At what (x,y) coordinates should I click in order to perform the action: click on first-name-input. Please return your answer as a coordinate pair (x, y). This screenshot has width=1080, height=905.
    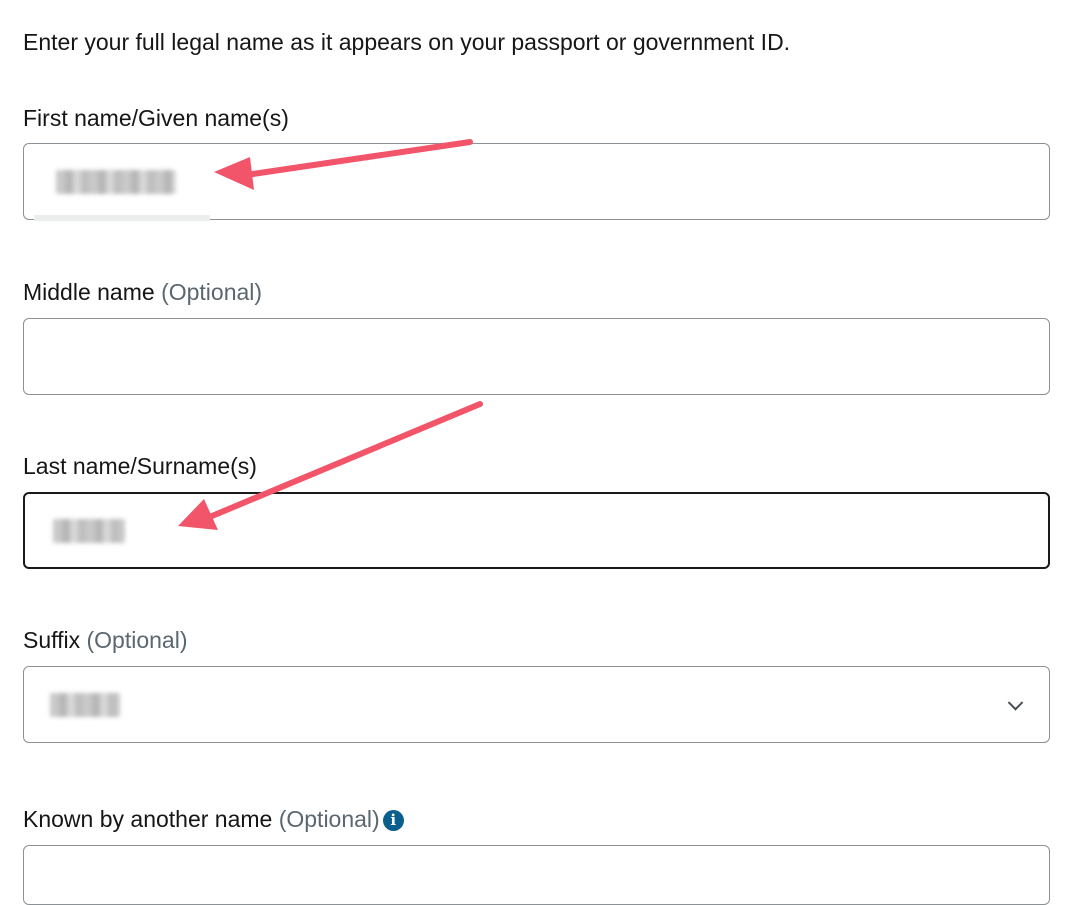
    Looking at the image, I should click on (536, 182).